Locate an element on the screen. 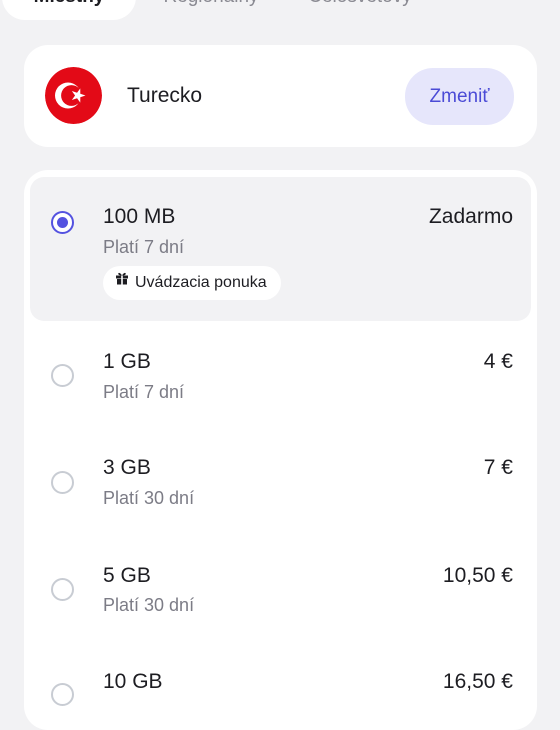 The height and width of the screenshot is (730, 560). plan-size: 100 MB is located at coordinates (139, 216).